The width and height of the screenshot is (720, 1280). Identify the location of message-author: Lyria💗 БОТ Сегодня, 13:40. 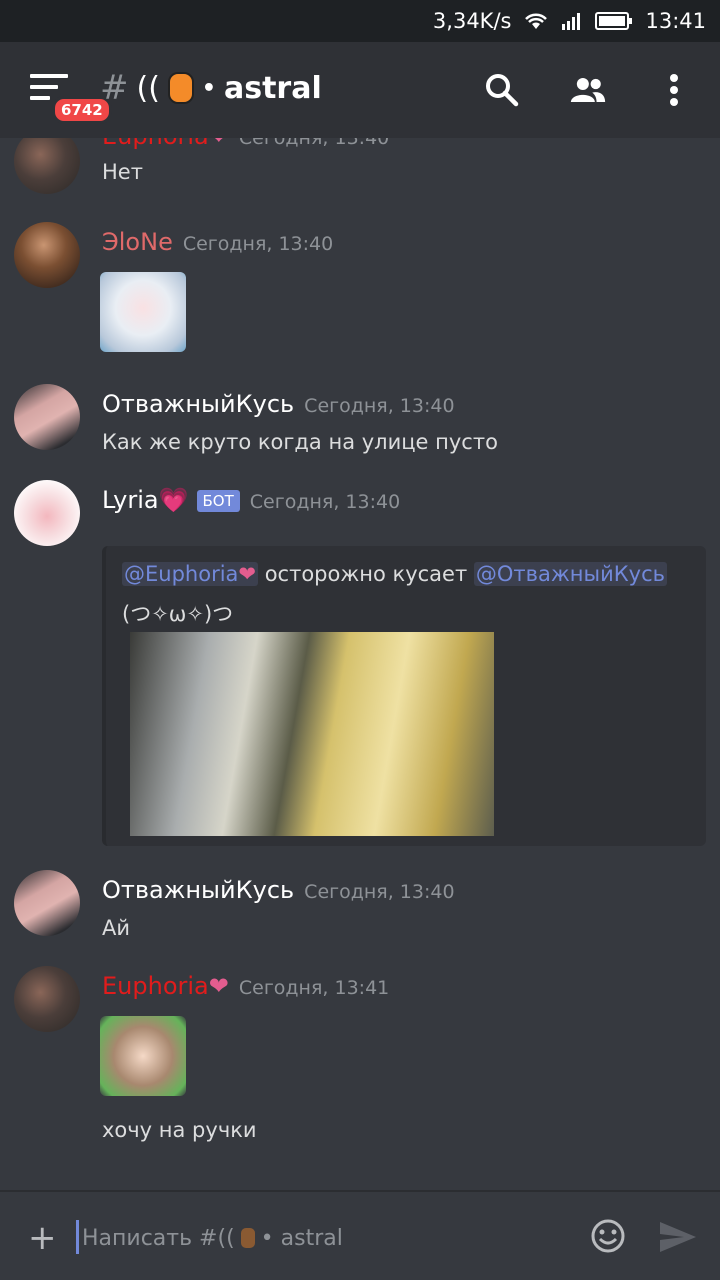
(251, 500).